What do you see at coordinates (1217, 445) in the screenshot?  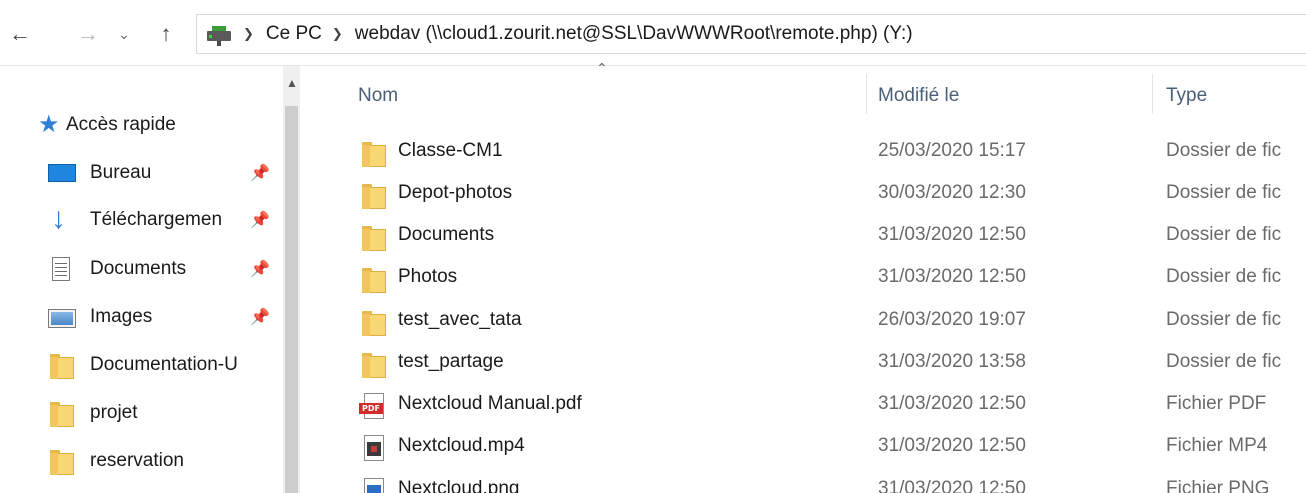 I see `file-type: Fichier MP4` at bounding box center [1217, 445].